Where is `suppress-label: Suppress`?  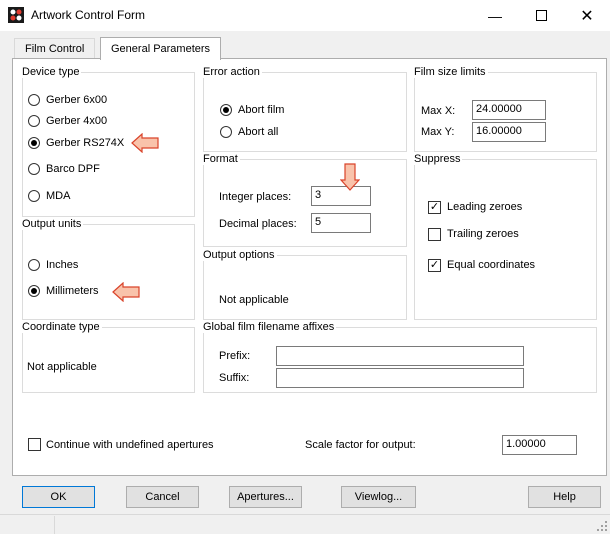 suppress-label: Suppress is located at coordinates (438, 159).